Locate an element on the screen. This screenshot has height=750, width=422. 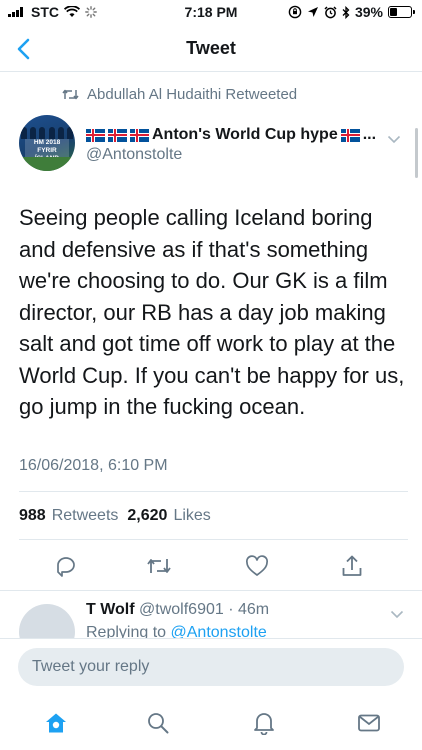
reply-options-button is located at coordinates (397, 615).